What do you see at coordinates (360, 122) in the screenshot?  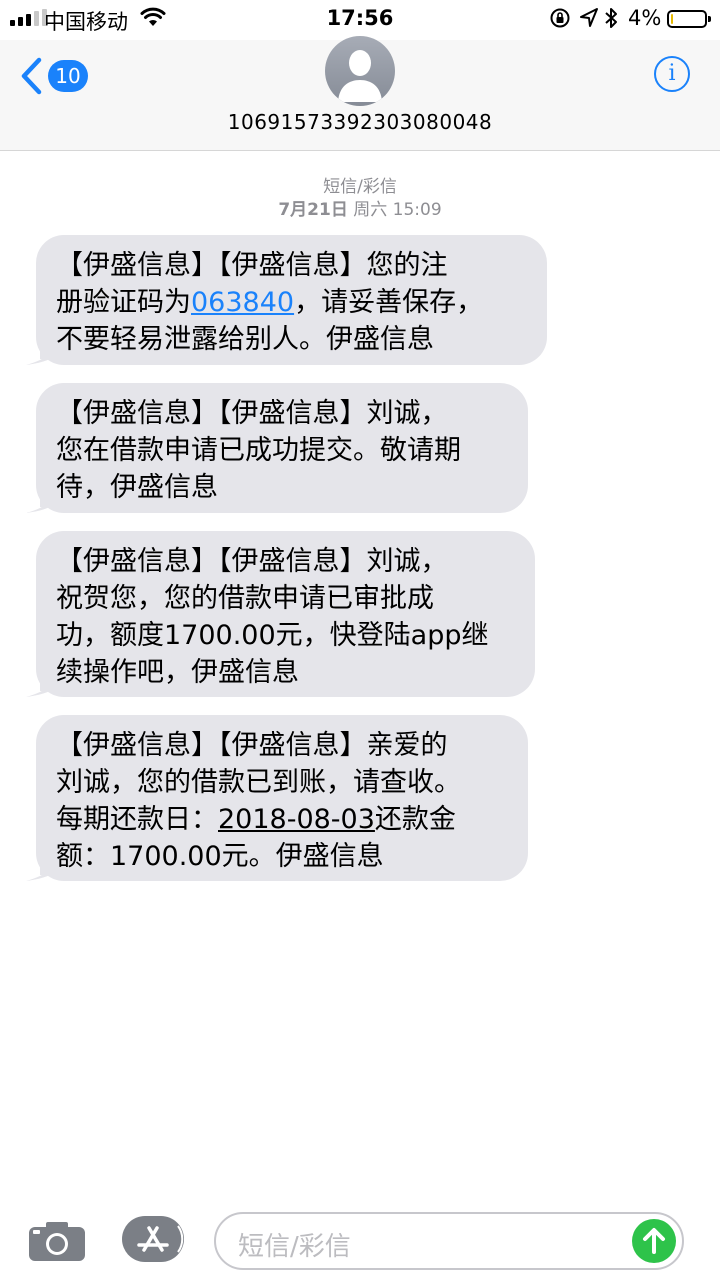 I see `contact-number: 10691573392303080048` at bounding box center [360, 122].